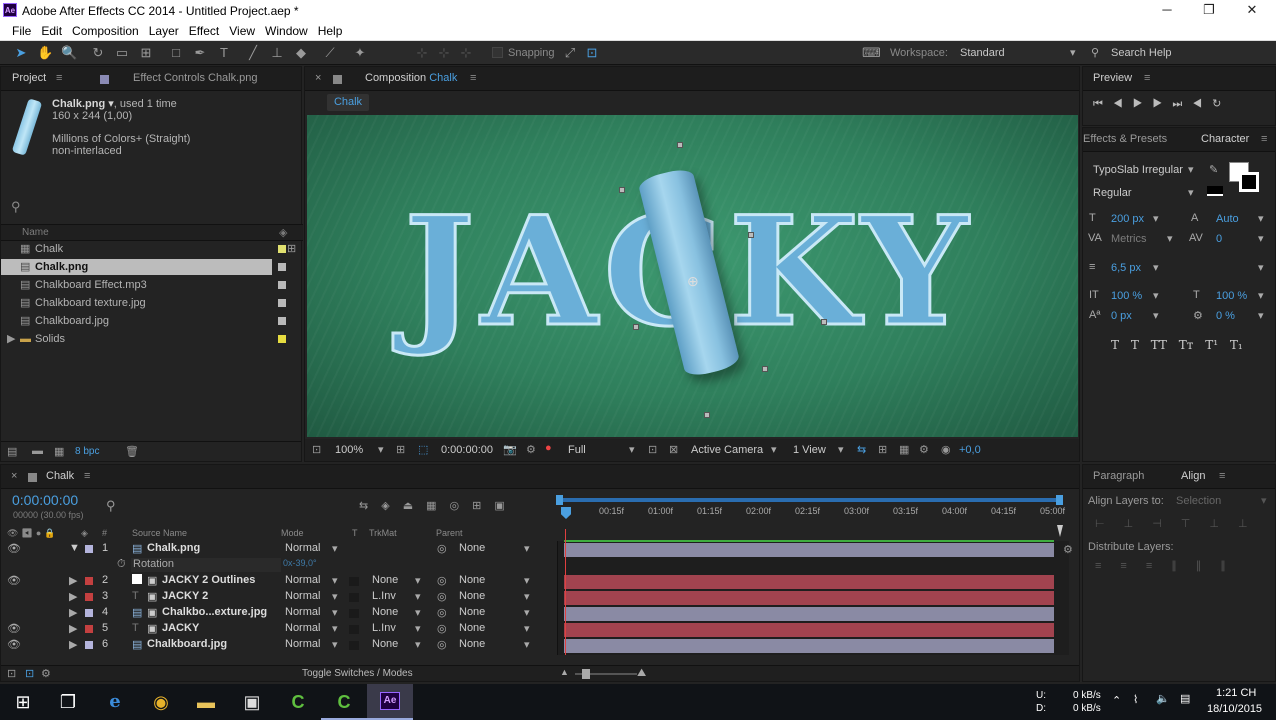 The image size is (1276, 720). I want to click on resolution-dropdown-icon: ▾, so click(632, 449).